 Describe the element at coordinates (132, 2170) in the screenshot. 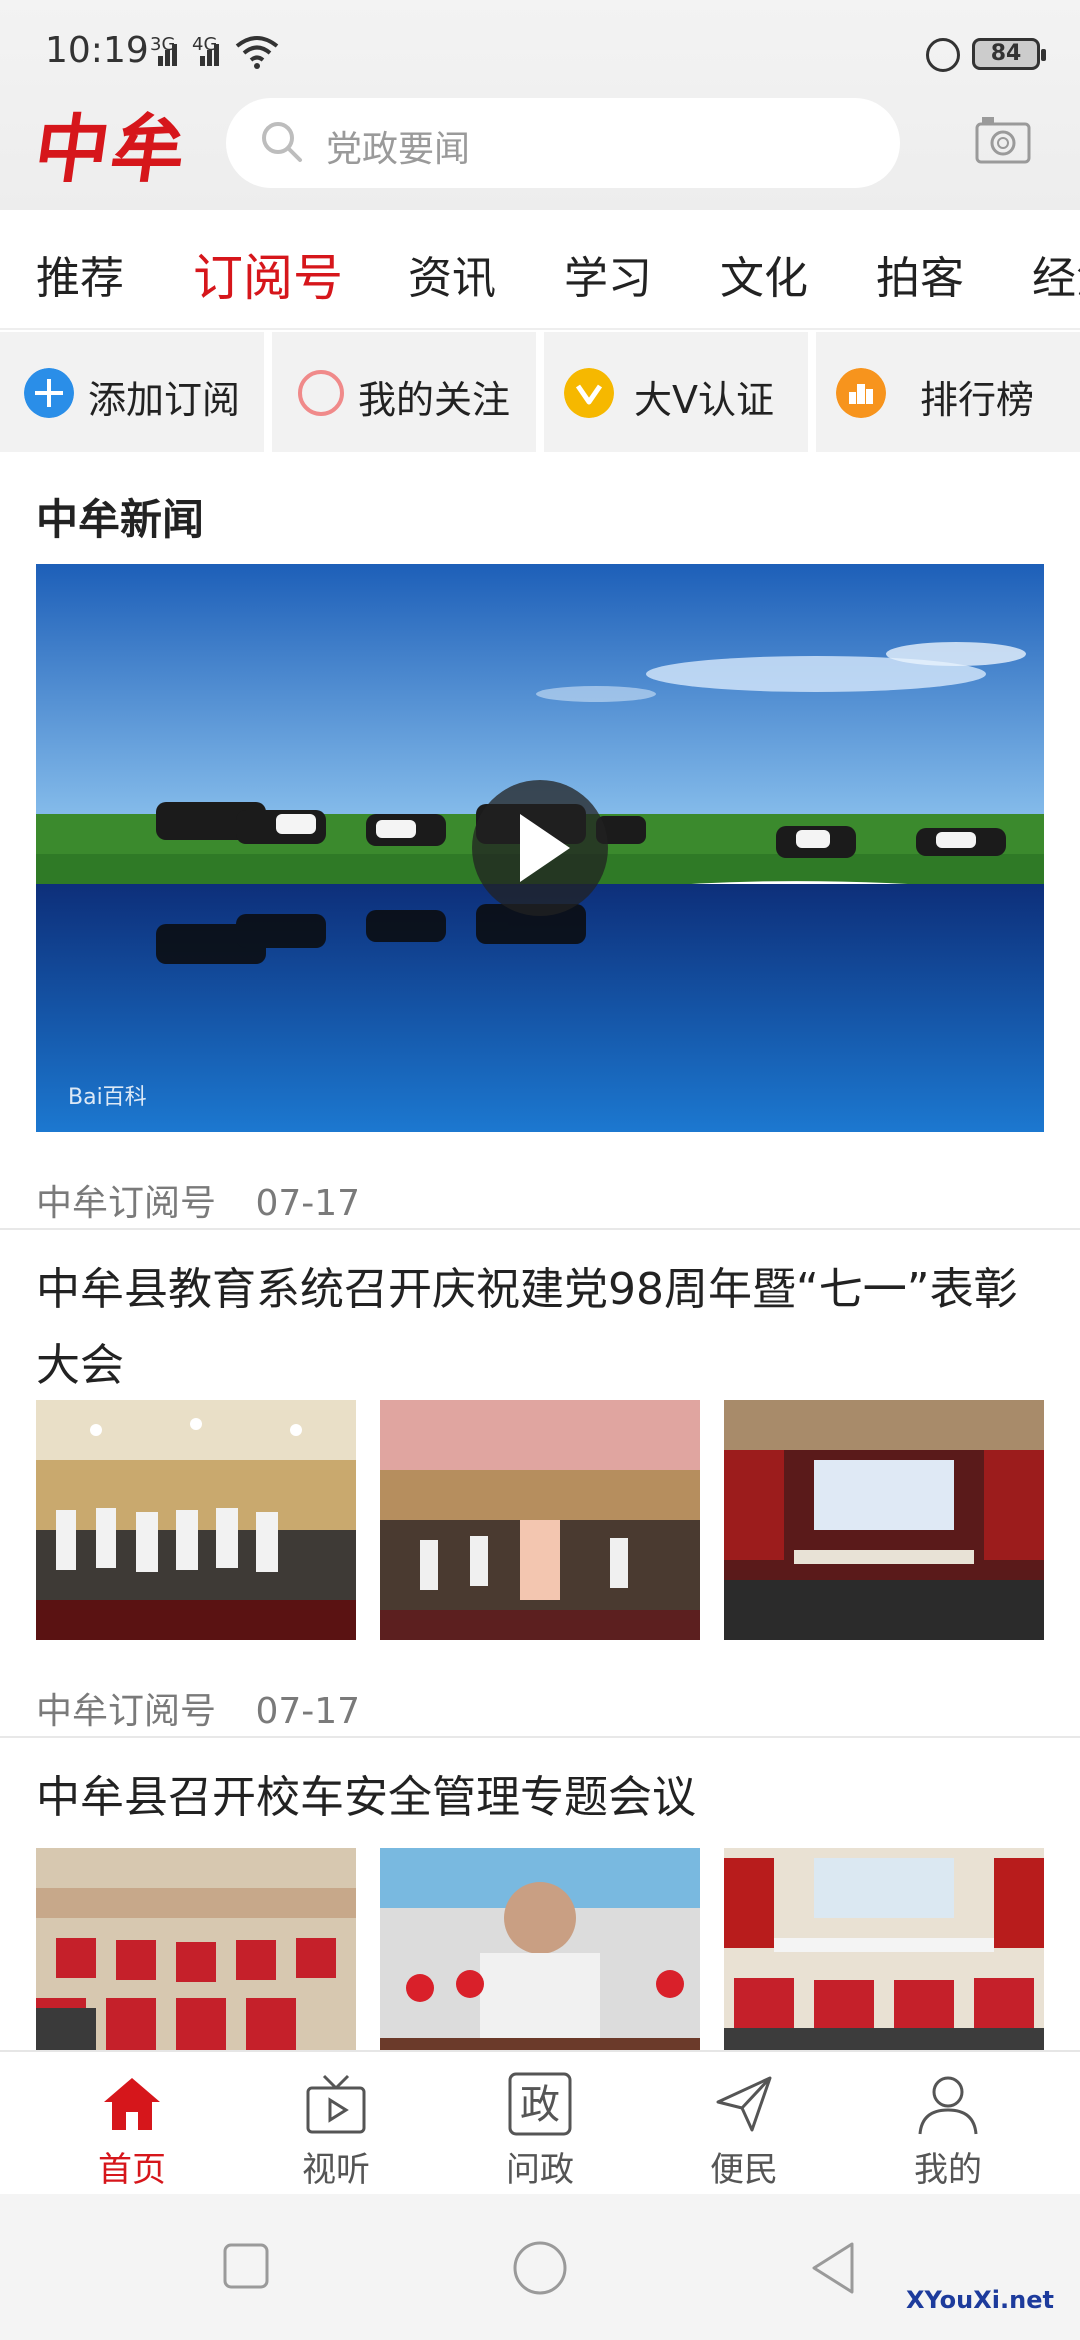

I see `nav-home-label: 首页` at that location.